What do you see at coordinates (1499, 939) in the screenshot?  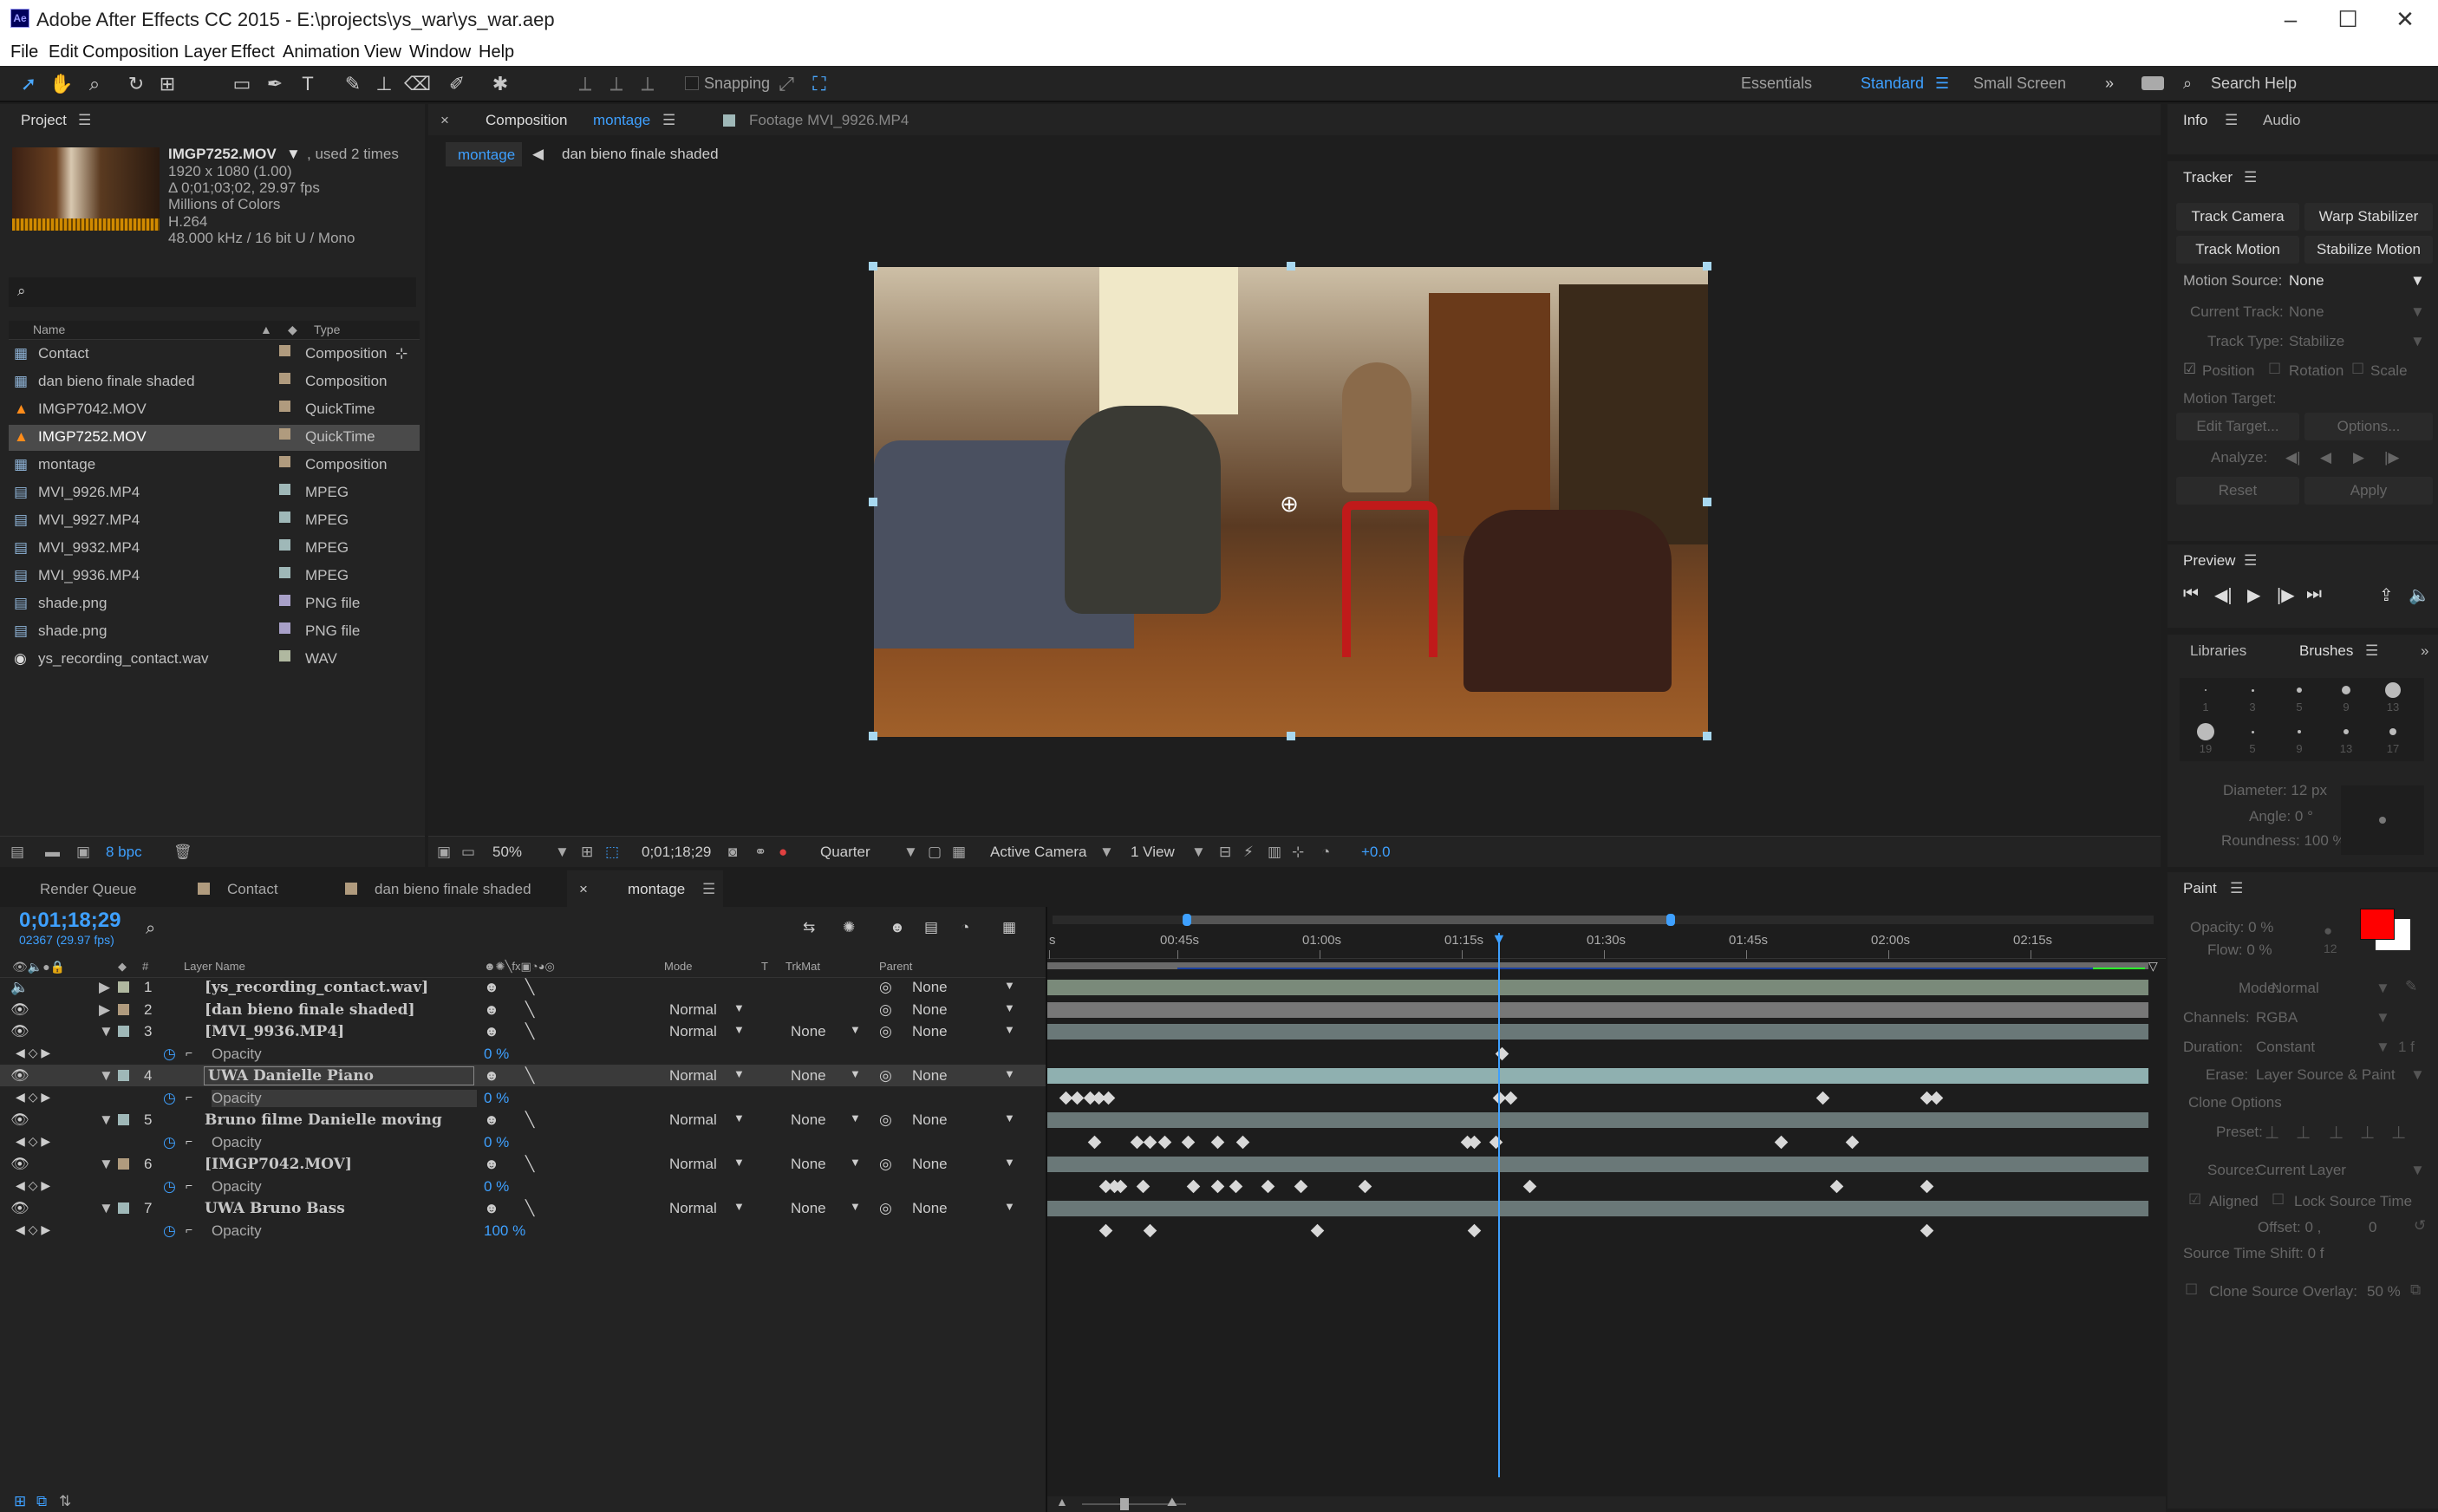 I see `playhead-head-icon: ▼` at bounding box center [1499, 939].